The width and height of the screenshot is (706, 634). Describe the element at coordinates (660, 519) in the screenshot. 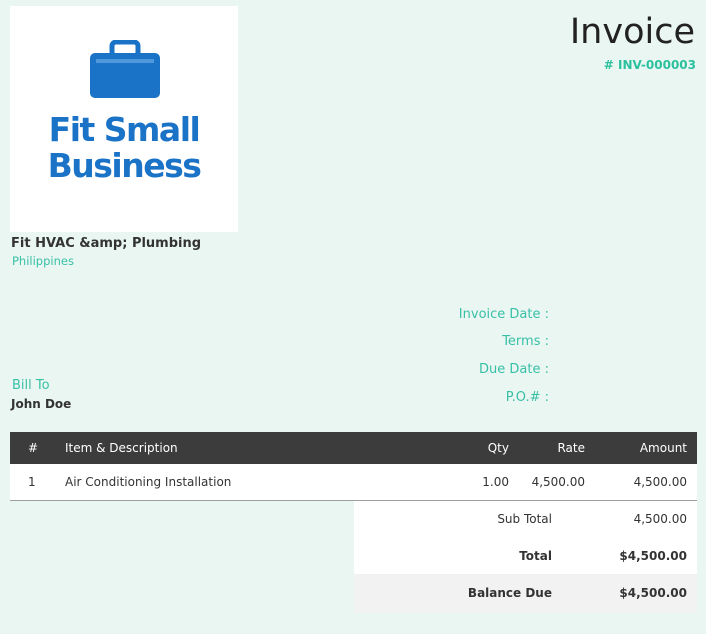

I see `sub-total-value: 4,500.00` at that location.